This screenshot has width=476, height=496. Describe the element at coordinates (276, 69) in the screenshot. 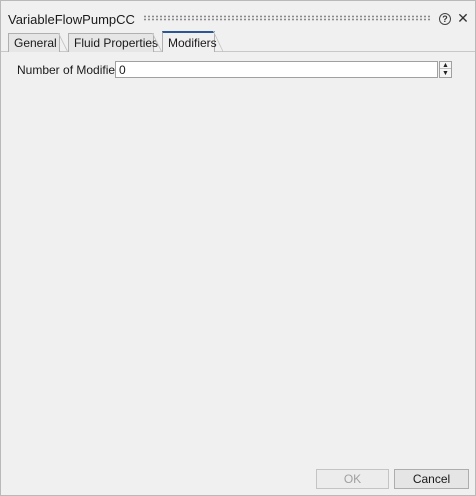

I see `number-of-modifiers-input` at that location.